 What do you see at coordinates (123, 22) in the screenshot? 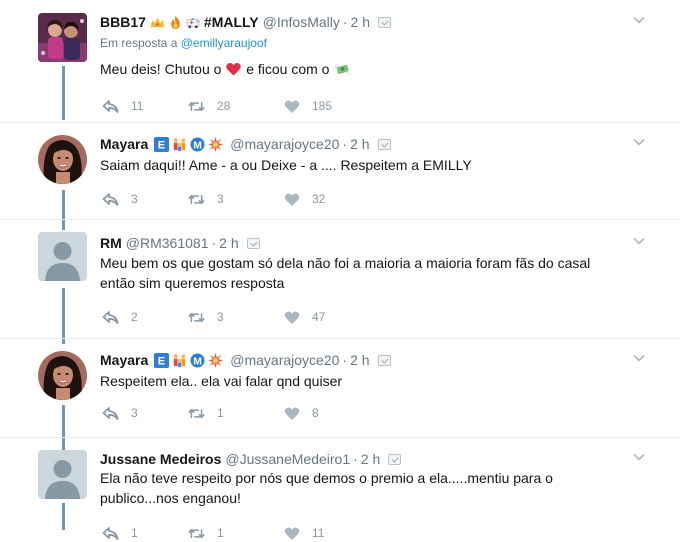
I see `display-name: BBB17` at bounding box center [123, 22].